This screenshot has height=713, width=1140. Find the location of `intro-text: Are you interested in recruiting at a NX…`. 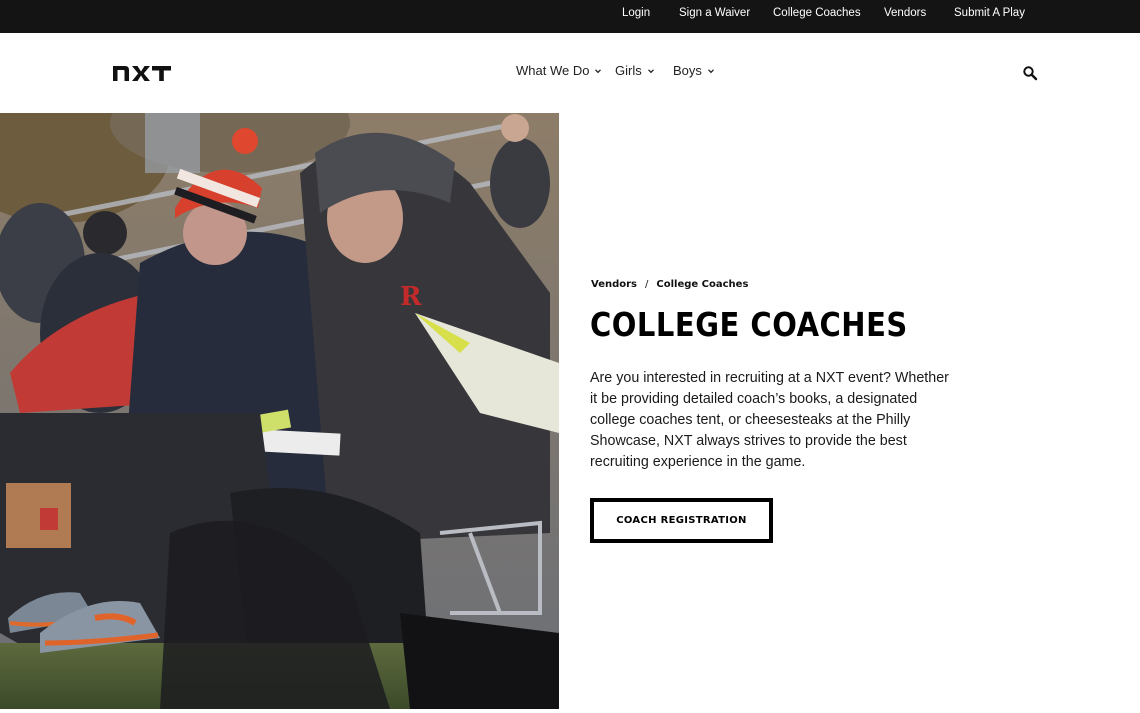

intro-text: Are you interested in recruiting at a NX… is located at coordinates (769, 420).